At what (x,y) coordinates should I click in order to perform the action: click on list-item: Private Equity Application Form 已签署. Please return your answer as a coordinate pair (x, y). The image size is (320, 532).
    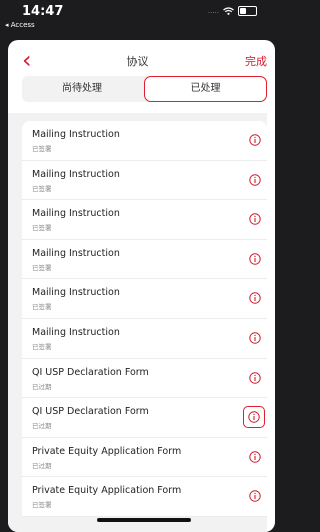
    Looking at the image, I should click on (144, 497).